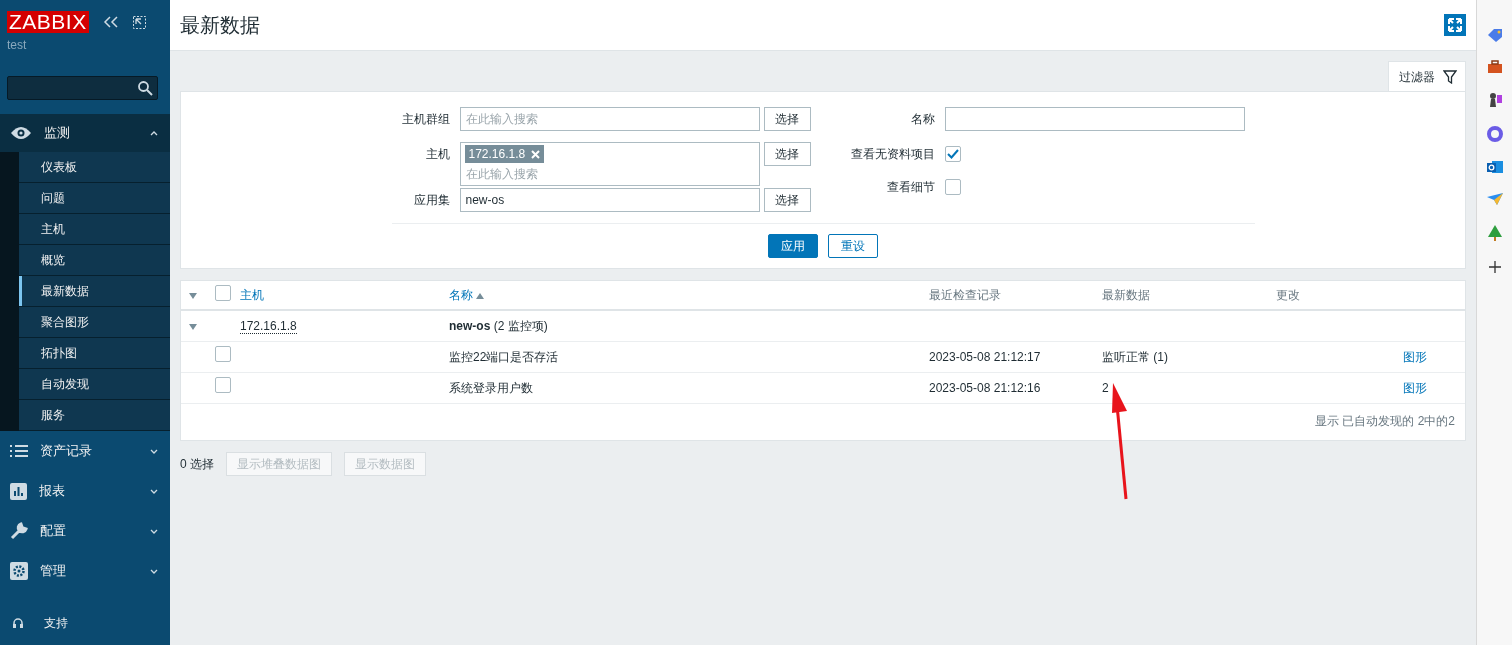 The height and width of the screenshot is (645, 1512). Describe the element at coordinates (498, 325) in the screenshot. I see `application-name: new-os (2 监控项)` at that location.